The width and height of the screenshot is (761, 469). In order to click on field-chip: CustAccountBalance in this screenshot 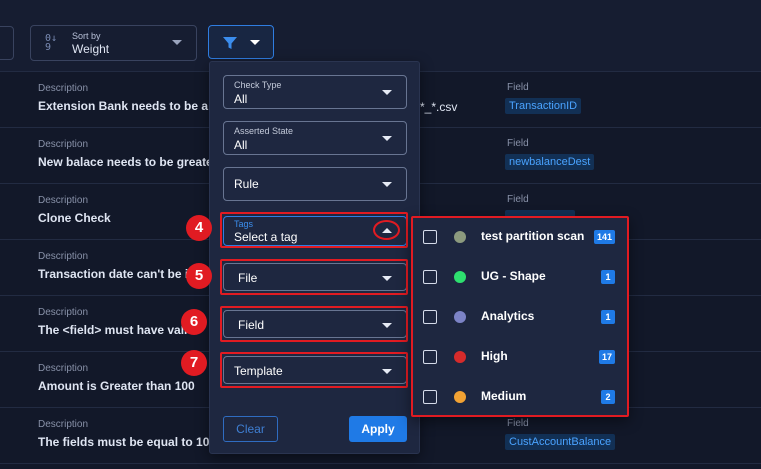, I will do `click(560, 442)`.